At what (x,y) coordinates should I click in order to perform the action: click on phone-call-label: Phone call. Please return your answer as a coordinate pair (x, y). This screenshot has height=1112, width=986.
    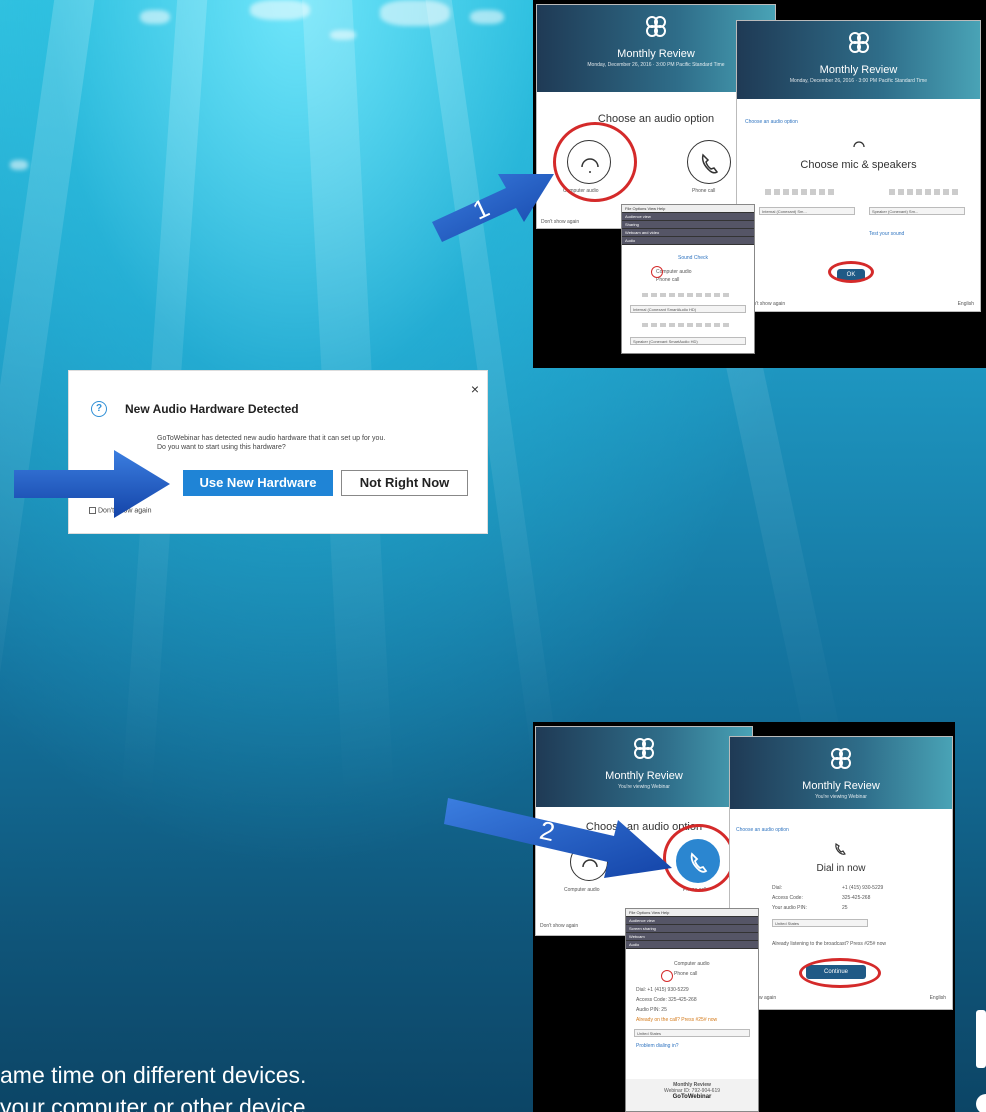
    Looking at the image, I should click on (704, 191).